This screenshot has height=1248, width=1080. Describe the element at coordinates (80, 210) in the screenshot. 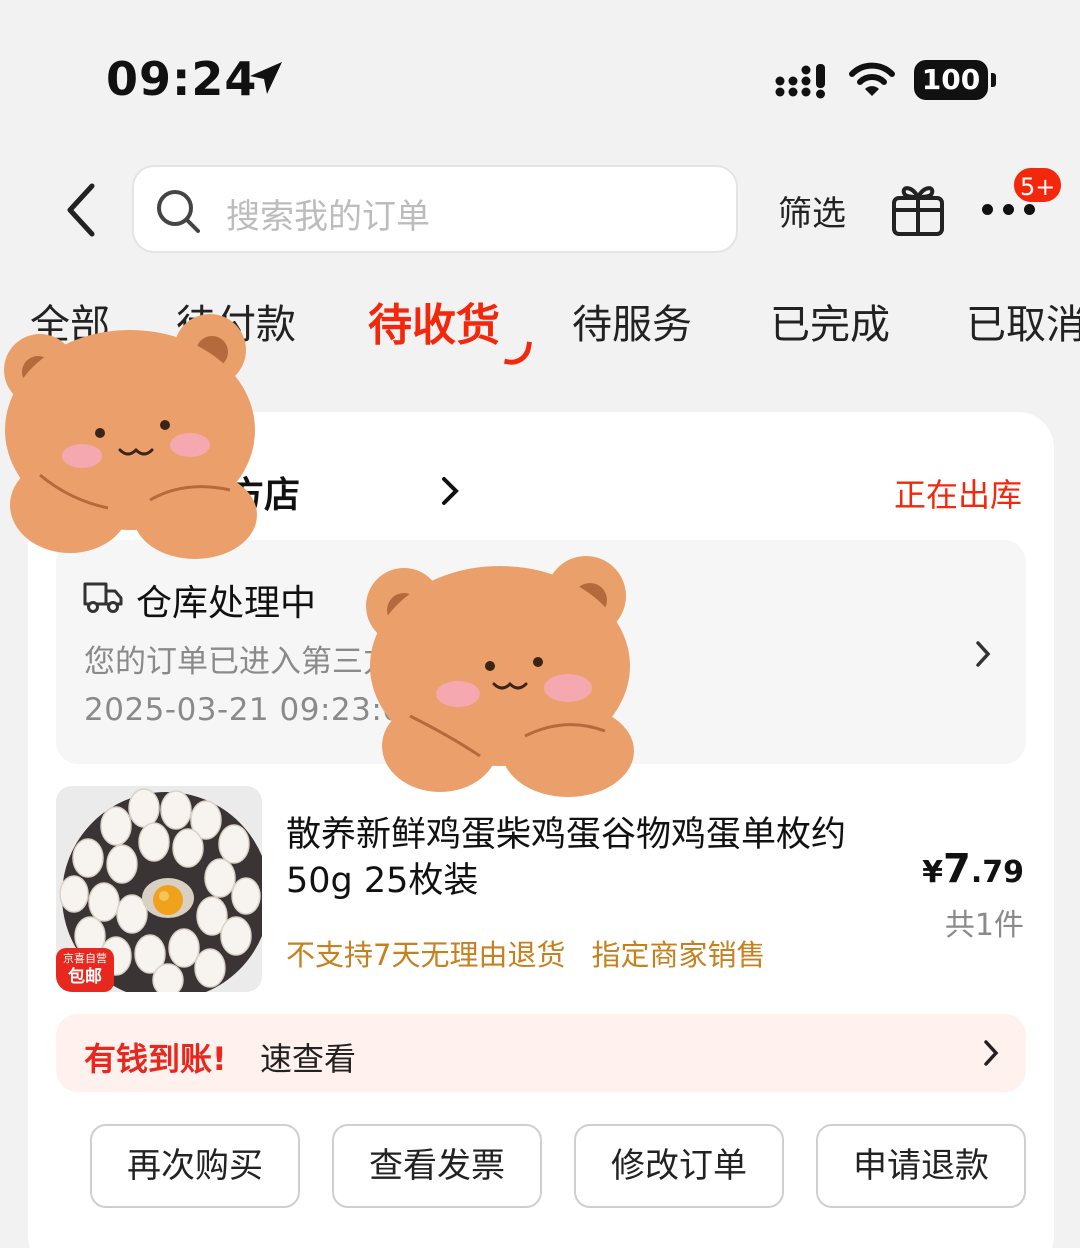

I see `back-arrow-icon` at that location.